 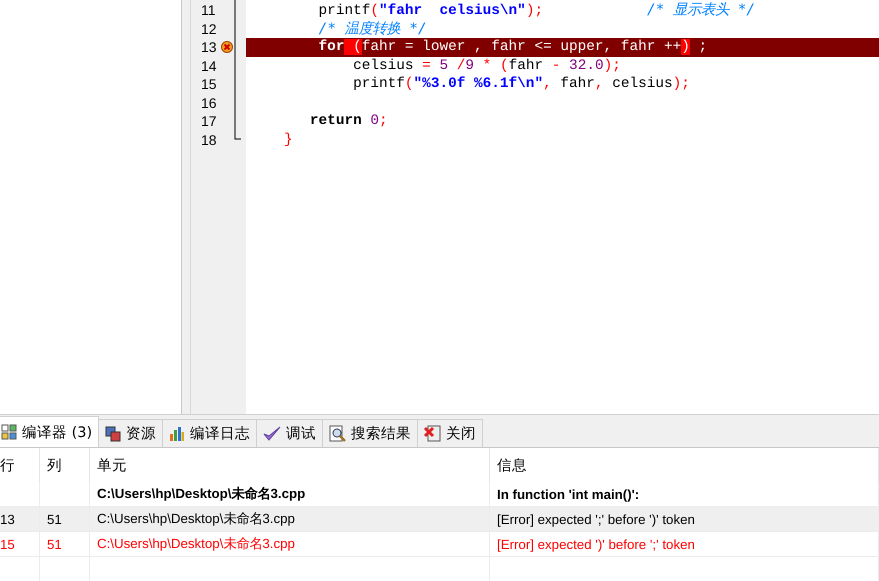 What do you see at coordinates (177, 434) in the screenshot?
I see `bar-chart-icon` at bounding box center [177, 434].